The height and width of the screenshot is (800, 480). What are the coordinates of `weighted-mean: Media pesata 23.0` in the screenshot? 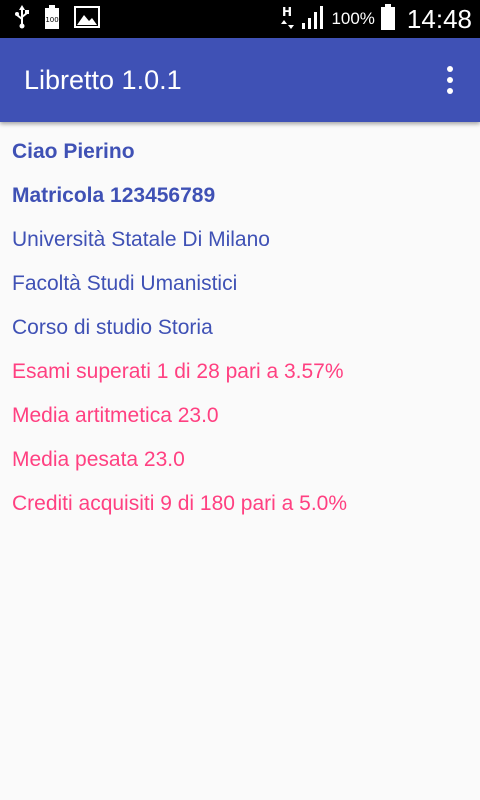 It's located at (98, 459).